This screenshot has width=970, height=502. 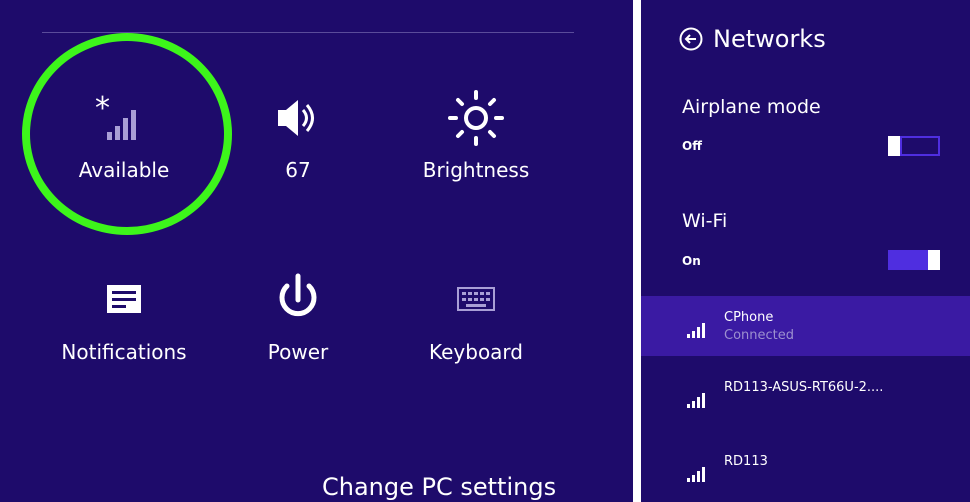 I want to click on brightness-tile: Brightness, so click(x=476, y=135).